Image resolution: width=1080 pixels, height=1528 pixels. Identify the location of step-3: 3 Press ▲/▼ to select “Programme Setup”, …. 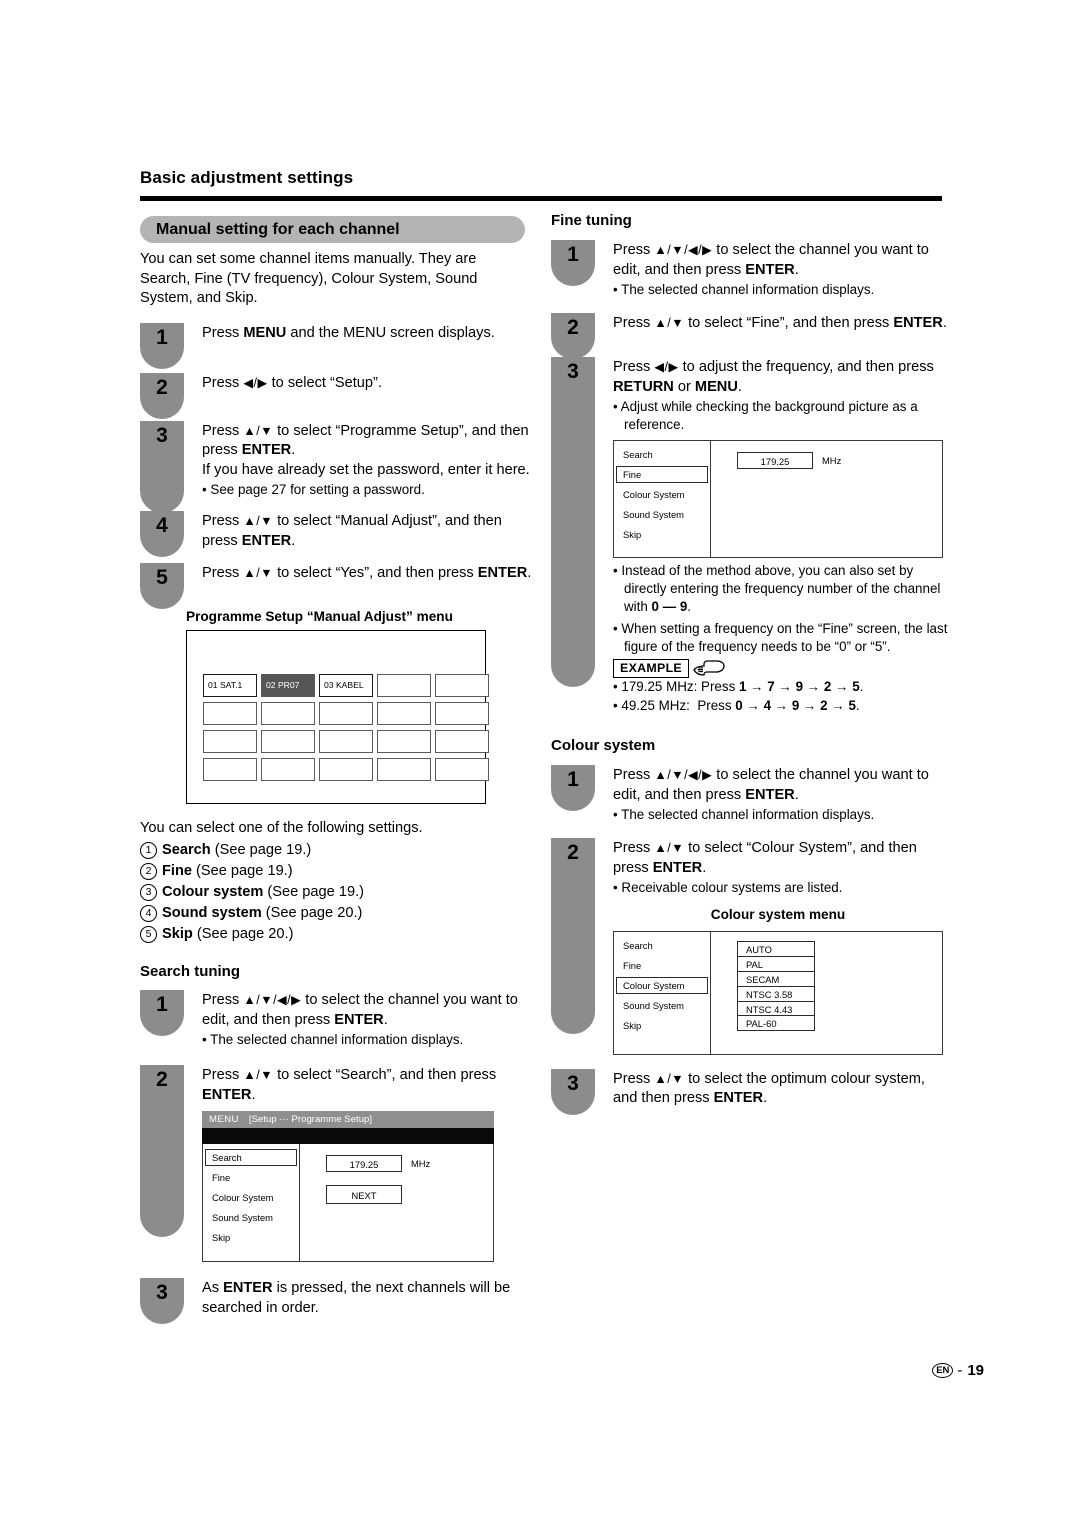
(337, 466).